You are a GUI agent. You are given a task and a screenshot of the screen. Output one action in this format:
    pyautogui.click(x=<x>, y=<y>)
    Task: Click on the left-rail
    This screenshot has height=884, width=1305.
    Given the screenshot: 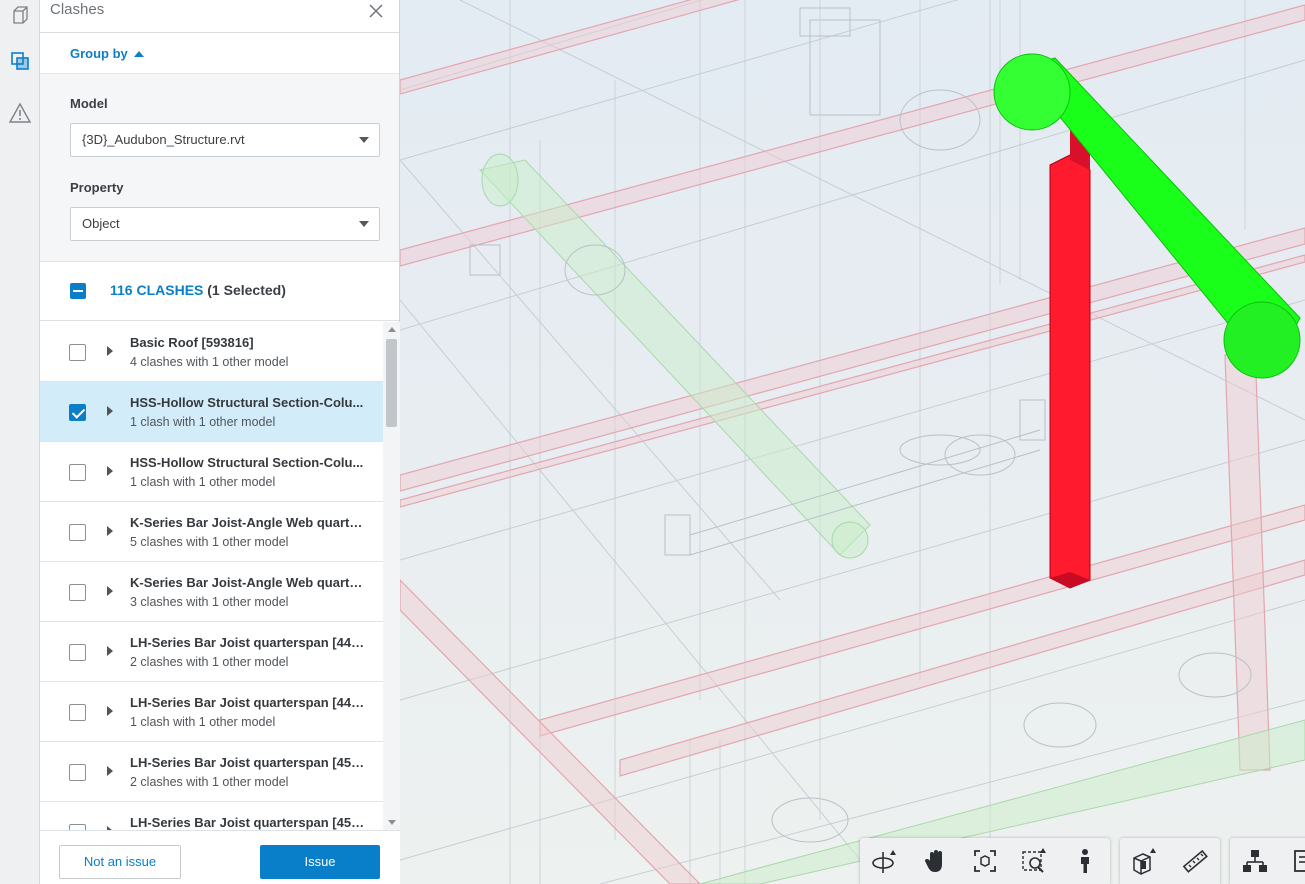 What is the action you would take?
    pyautogui.click(x=20, y=442)
    